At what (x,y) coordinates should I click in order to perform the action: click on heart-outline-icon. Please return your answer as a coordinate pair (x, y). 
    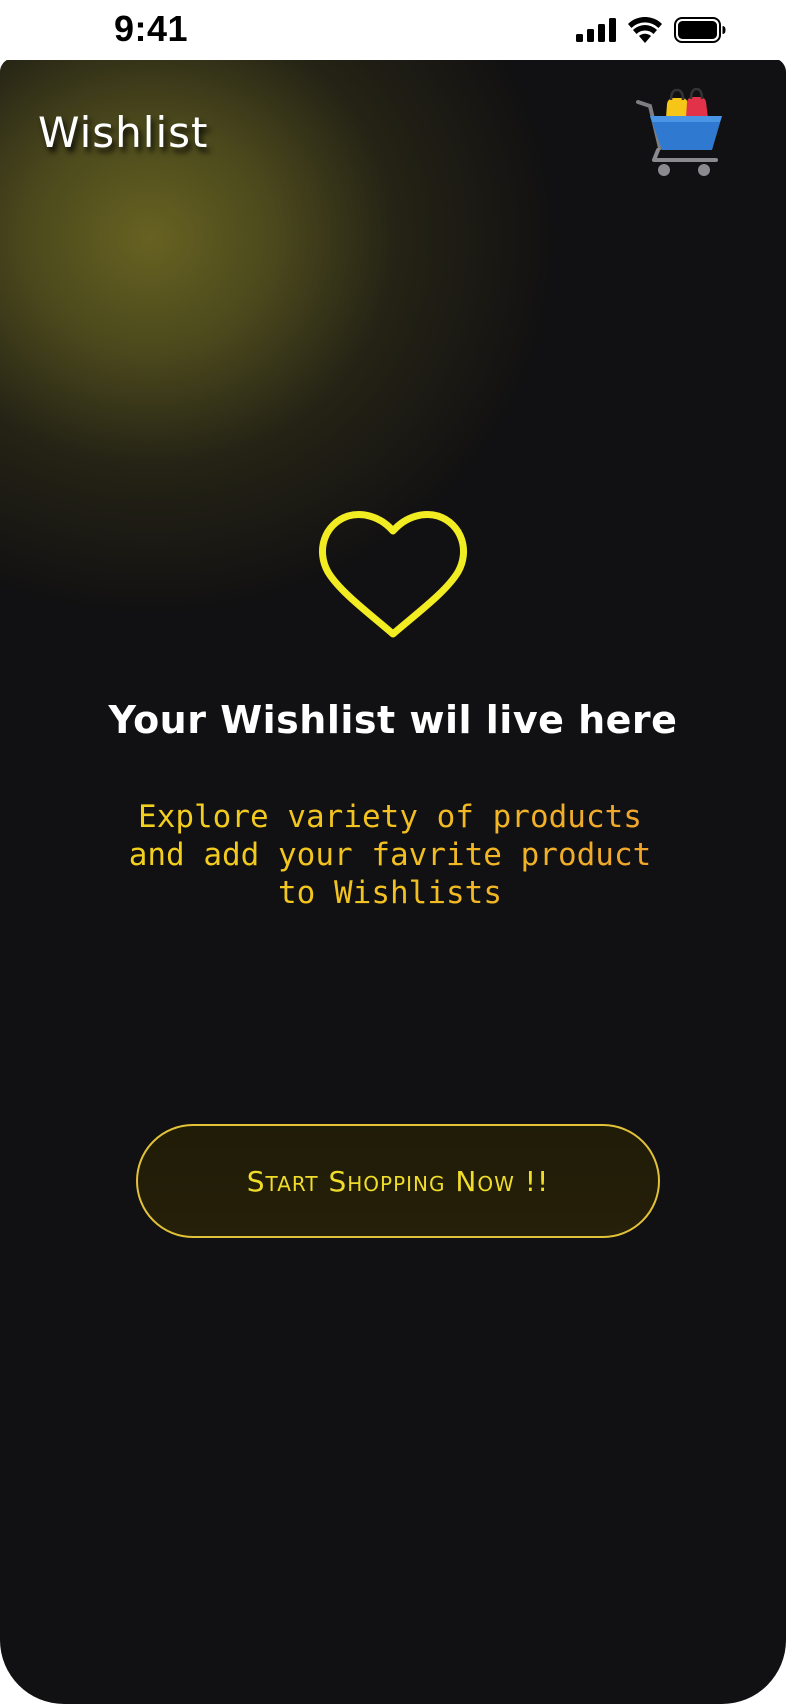
    Looking at the image, I should click on (393, 589).